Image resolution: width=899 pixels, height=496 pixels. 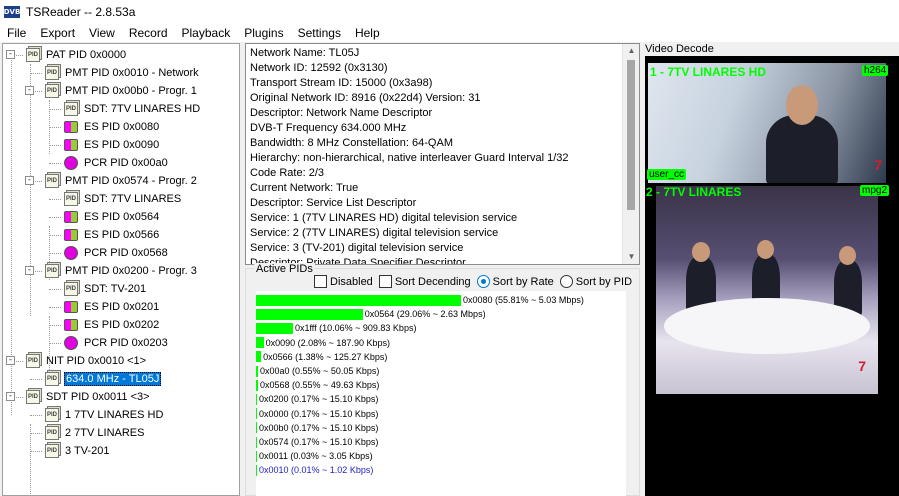 I want to click on tree-node-label: SDT: TV-201, so click(x=115, y=289).